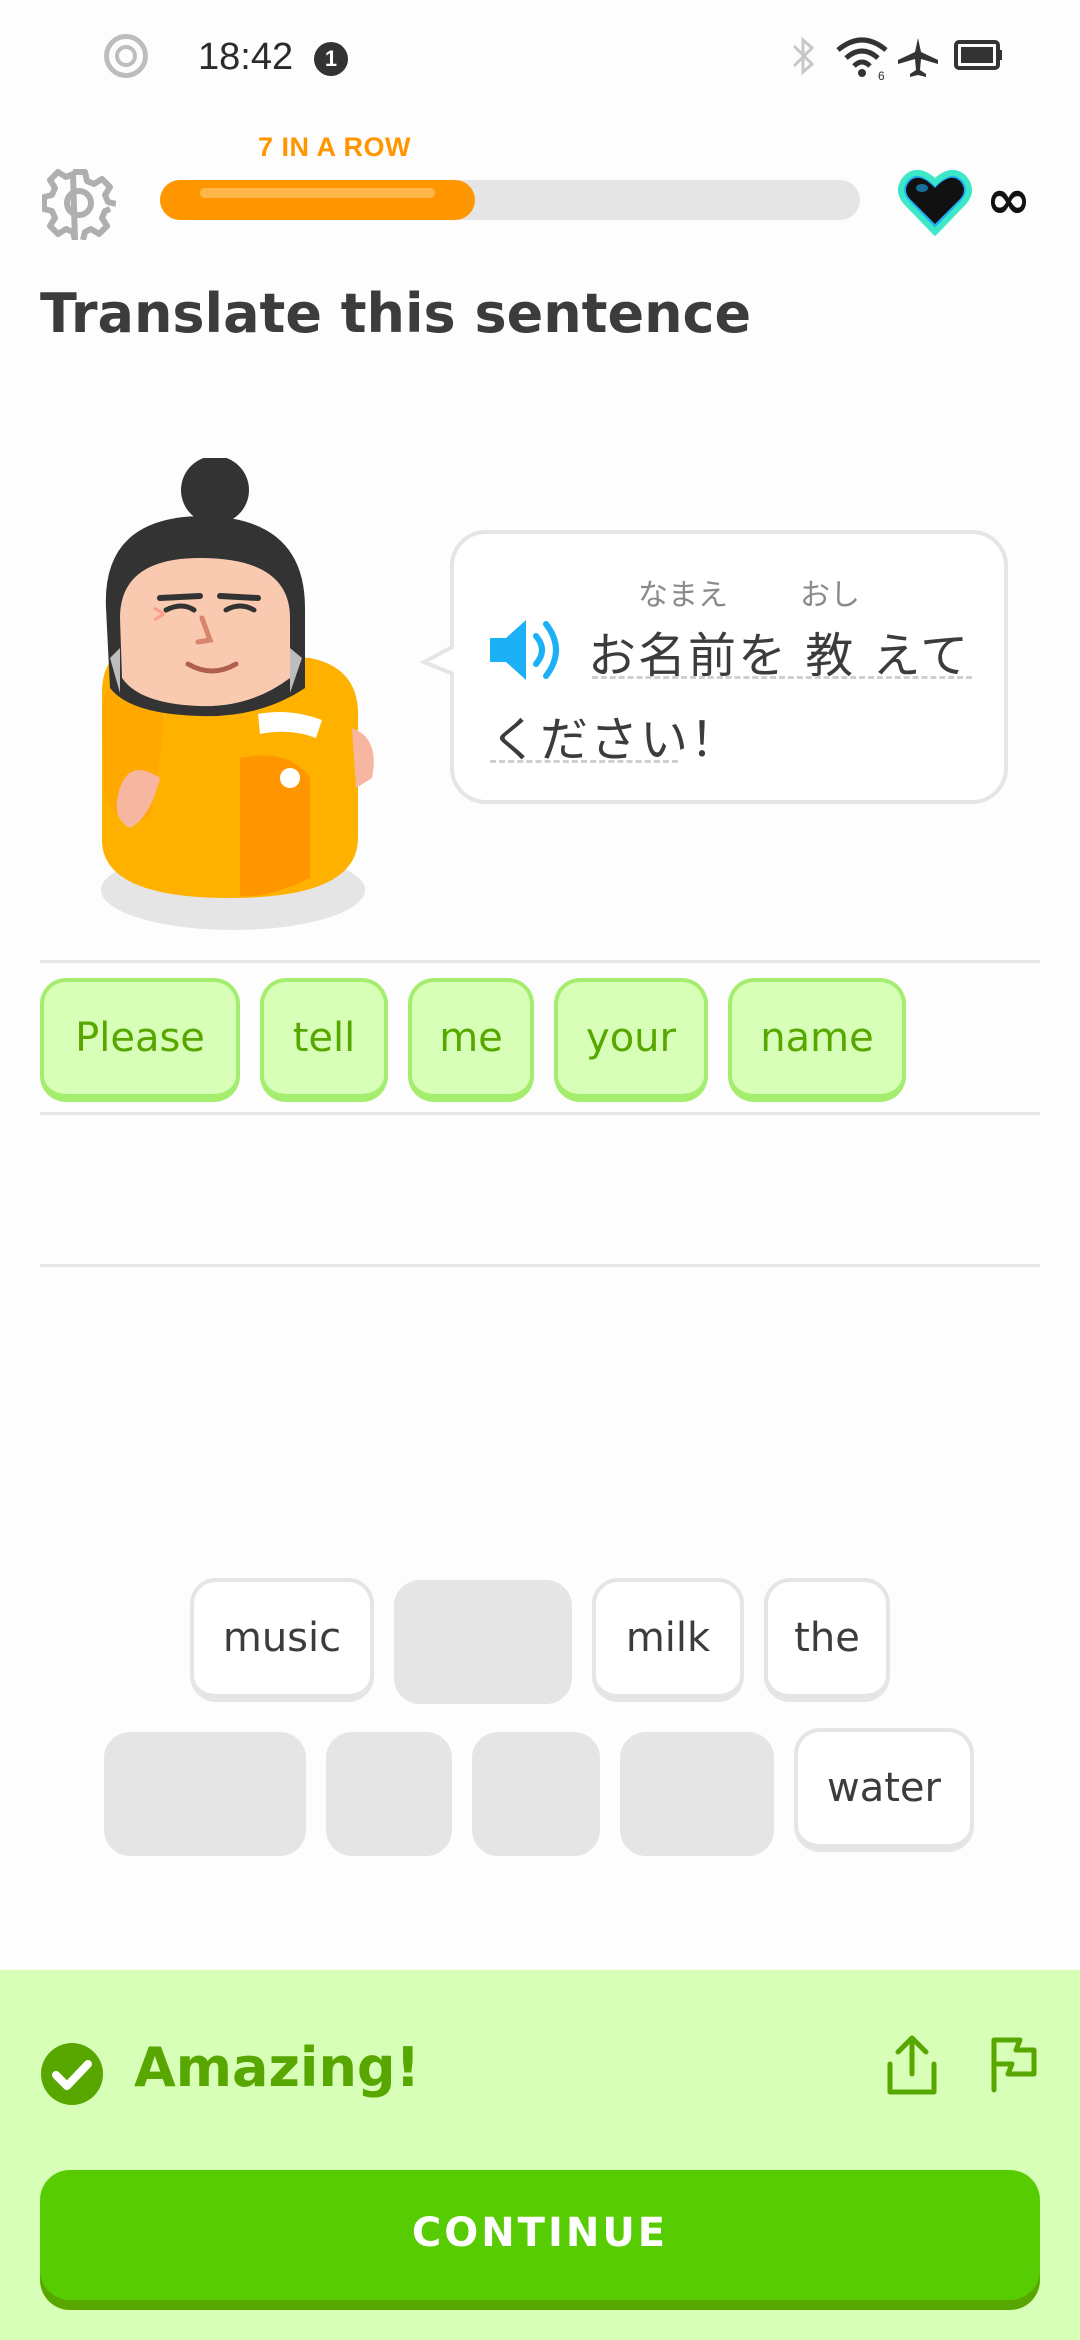 This screenshot has width=1080, height=2340. What do you see at coordinates (935, 201) in the screenshot?
I see `heart-icon` at bounding box center [935, 201].